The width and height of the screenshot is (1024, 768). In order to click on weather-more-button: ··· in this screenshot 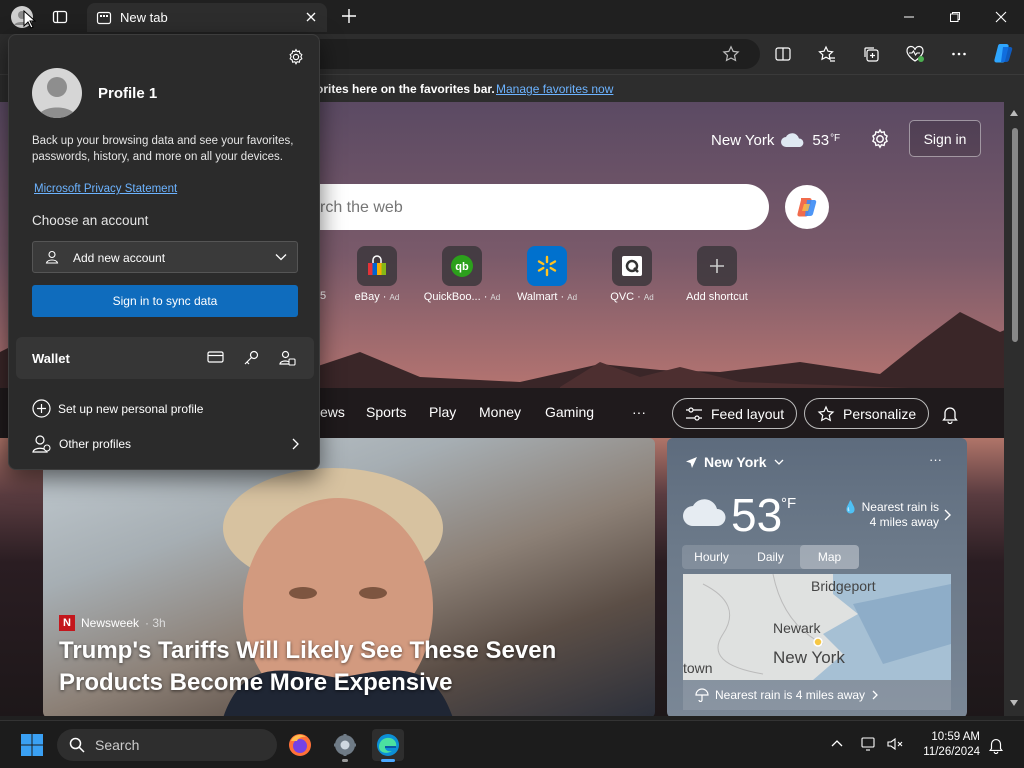, I will do `click(935, 459)`.